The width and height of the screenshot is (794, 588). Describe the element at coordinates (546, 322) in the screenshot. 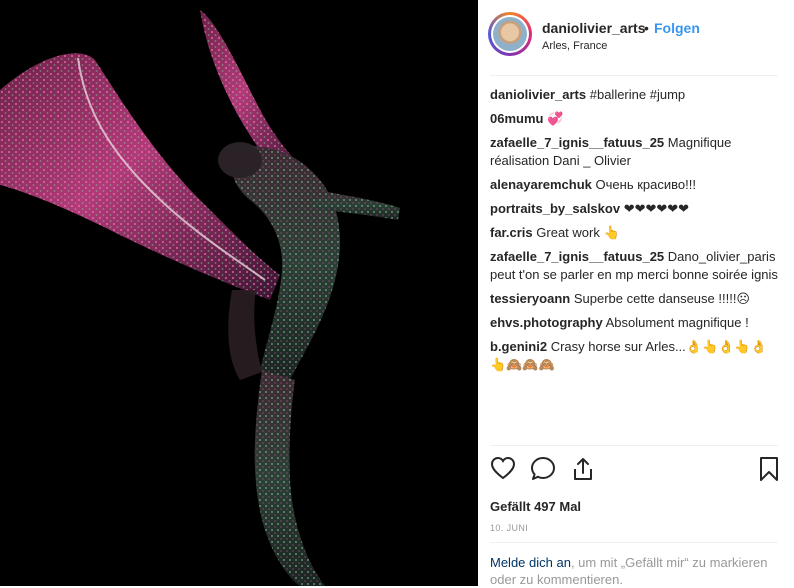

I see `comment-user: ehvs.photography` at that location.